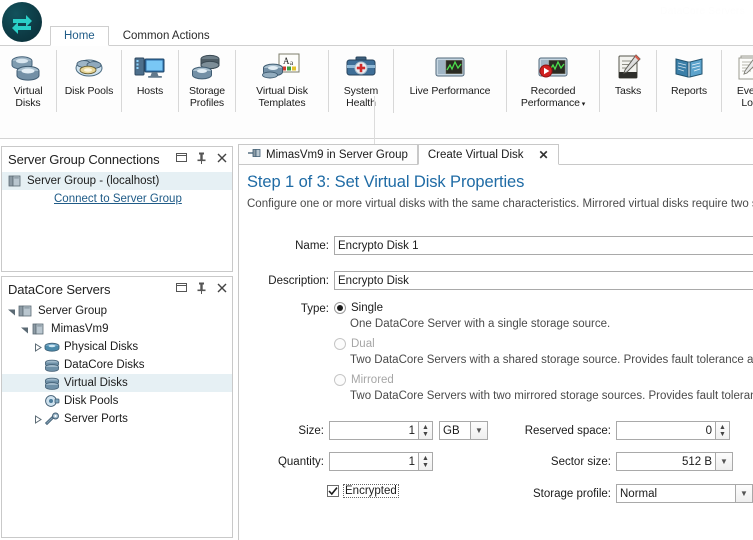 The image size is (753, 540). What do you see at coordinates (582, 104) in the screenshot?
I see `chevron-down-icon: ▾` at bounding box center [582, 104].